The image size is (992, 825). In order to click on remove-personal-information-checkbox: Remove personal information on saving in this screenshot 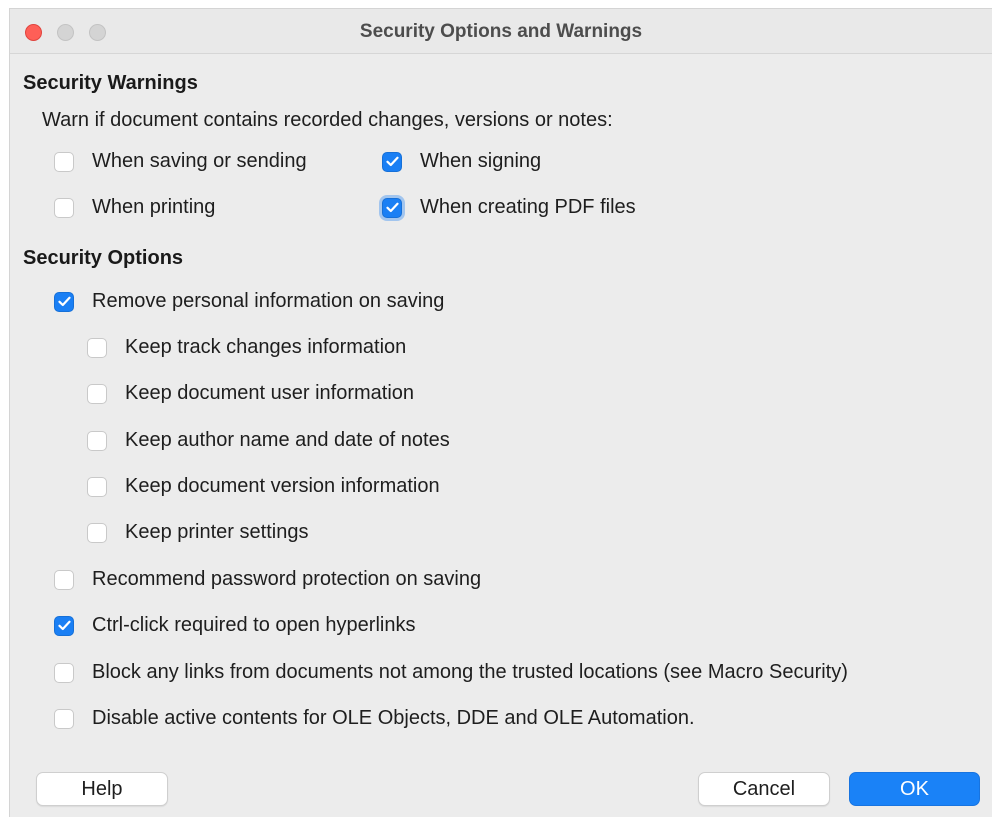, I will do `click(249, 301)`.